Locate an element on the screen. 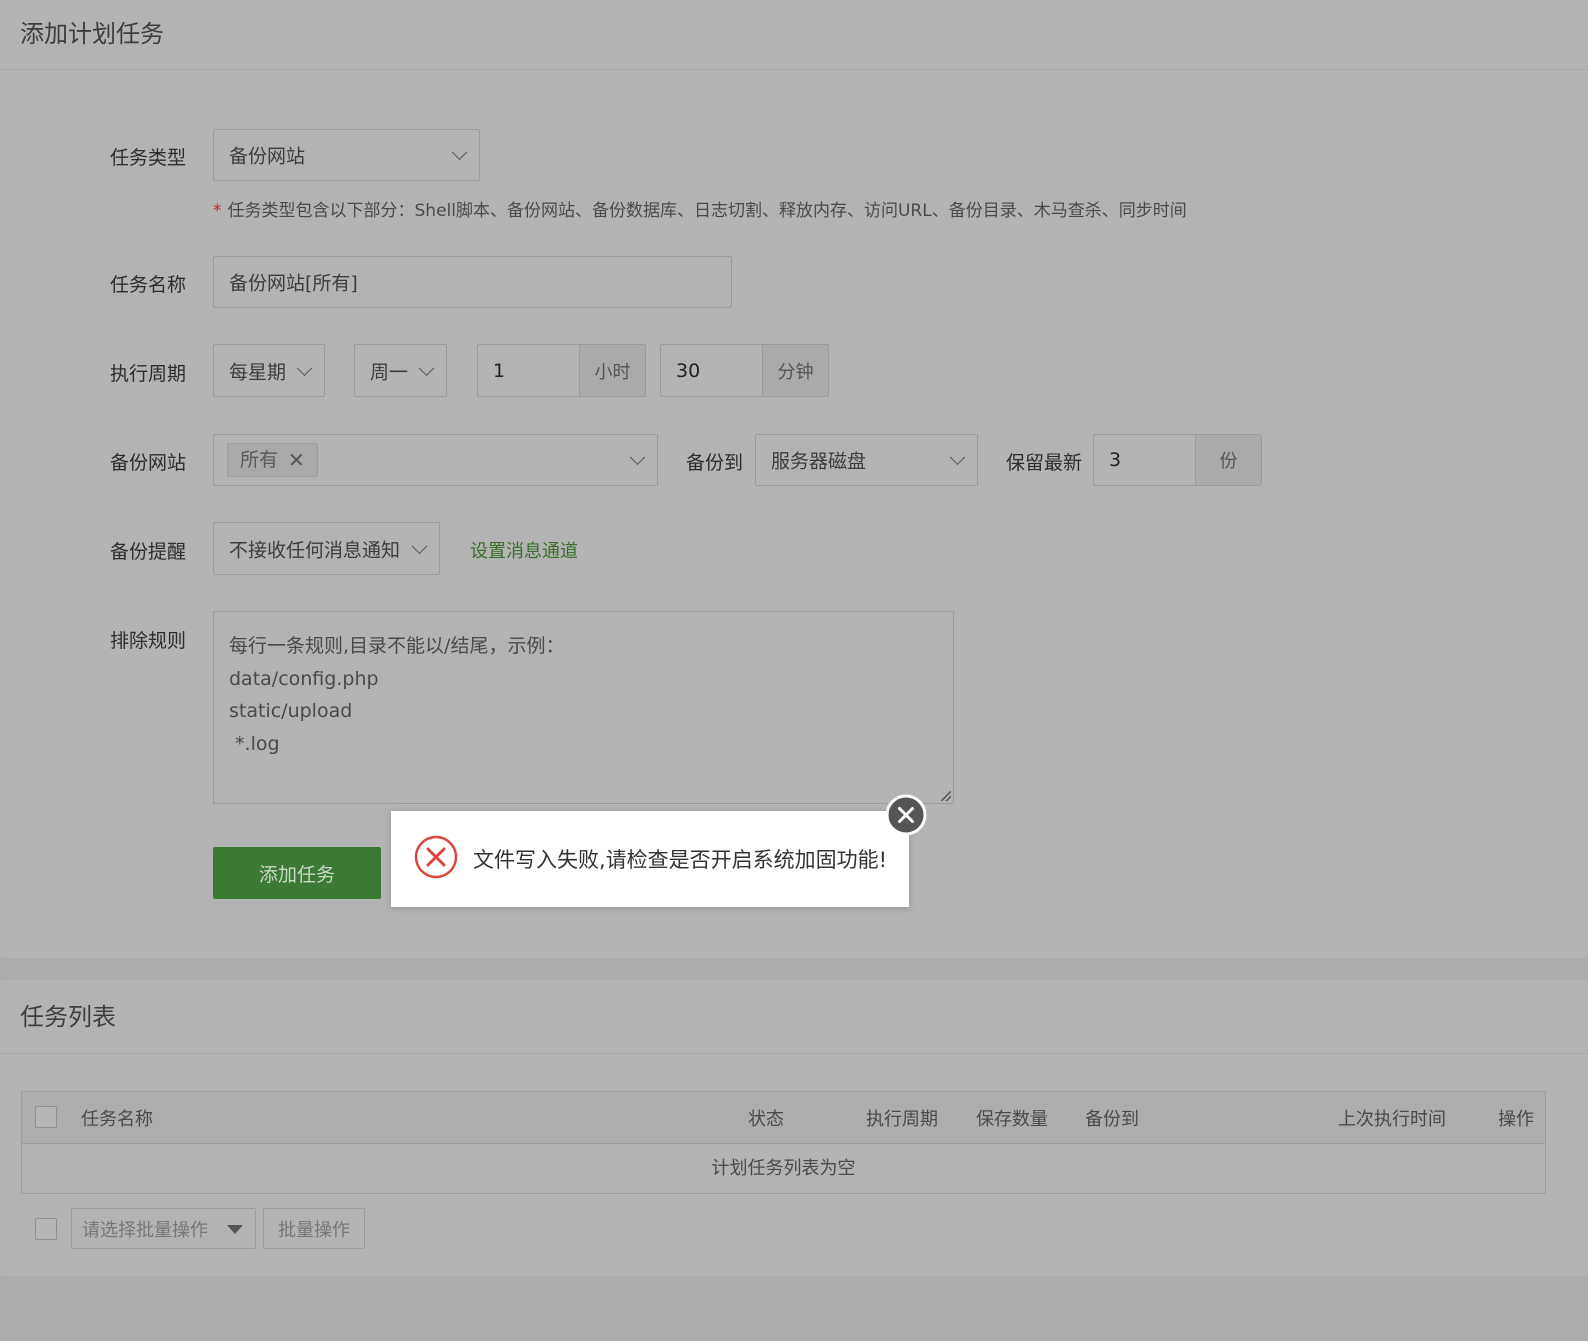  col-actions: 操作 is located at coordinates (1516, 1119).